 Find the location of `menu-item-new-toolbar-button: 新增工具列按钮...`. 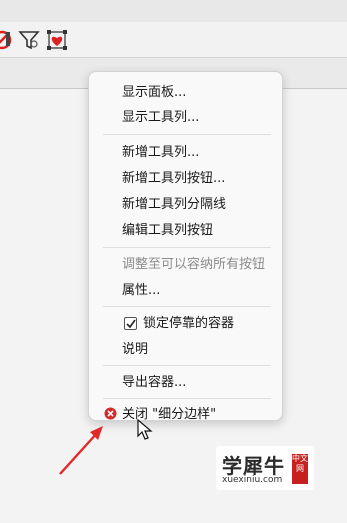

menu-item-new-toolbar-button: 新增工具列按钮... is located at coordinates (185, 179).